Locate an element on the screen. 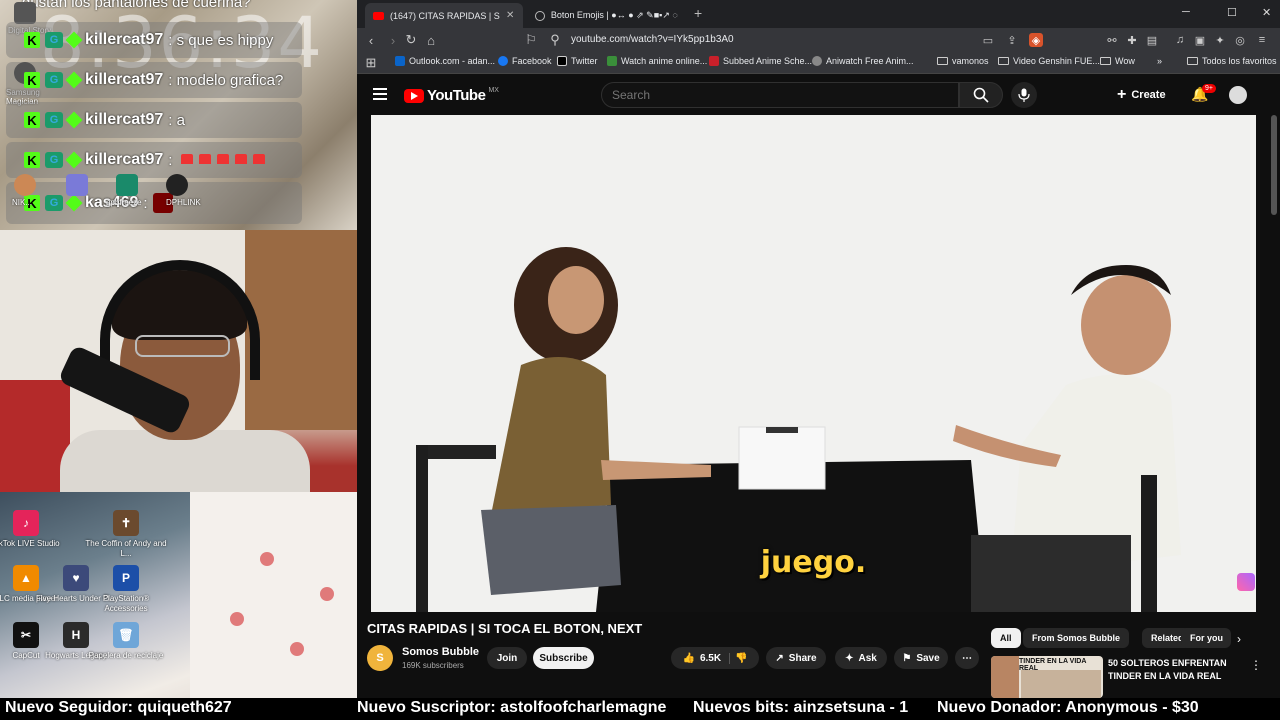  desktop-icon-tiktok-live: ♪ TikTok LIVE Studio is located at coordinates (34, 529).